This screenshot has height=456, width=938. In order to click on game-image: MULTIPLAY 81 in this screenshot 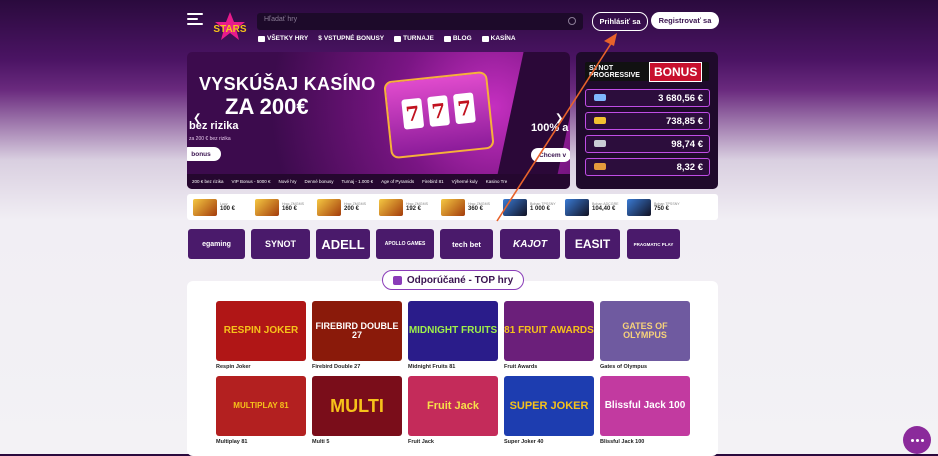, I will do `click(261, 406)`.